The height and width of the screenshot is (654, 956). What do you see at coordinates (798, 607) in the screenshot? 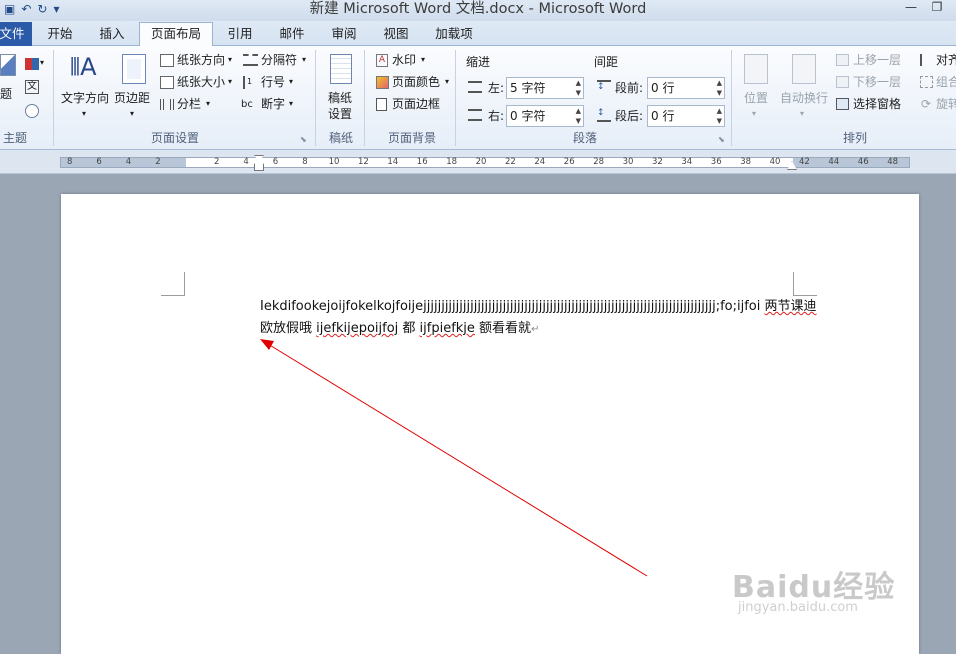
I see `baidu-url: jingyan.baidu.com` at bounding box center [798, 607].